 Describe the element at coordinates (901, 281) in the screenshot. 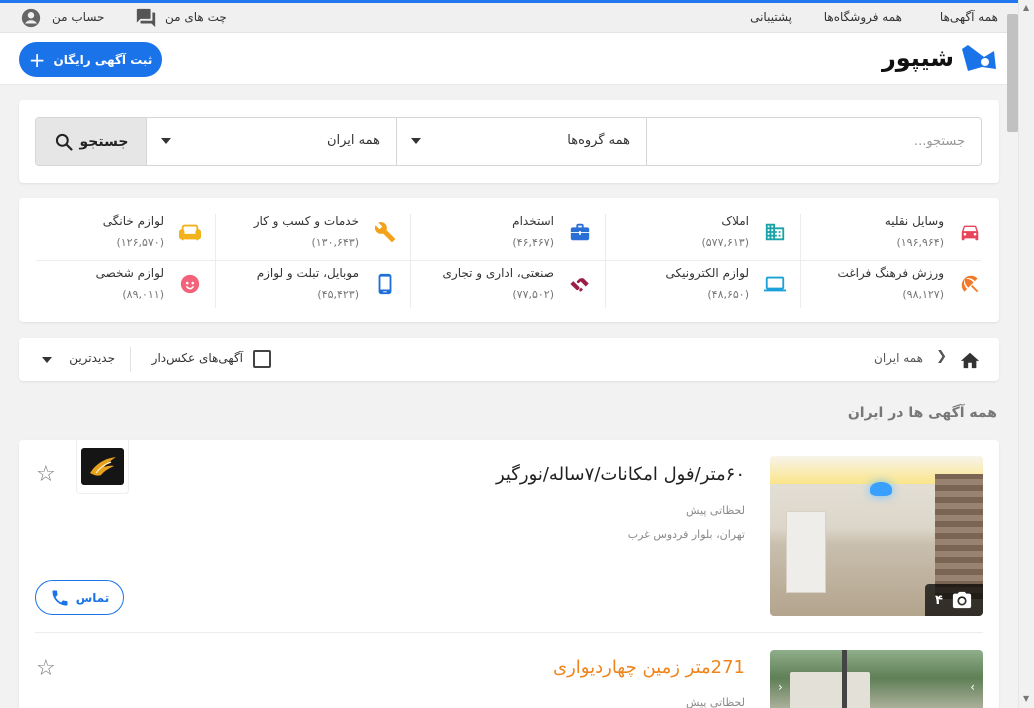

I see `category-sports-culture: ورزش فرهنگ فراغت (۹۸,۱۲۷)` at that location.